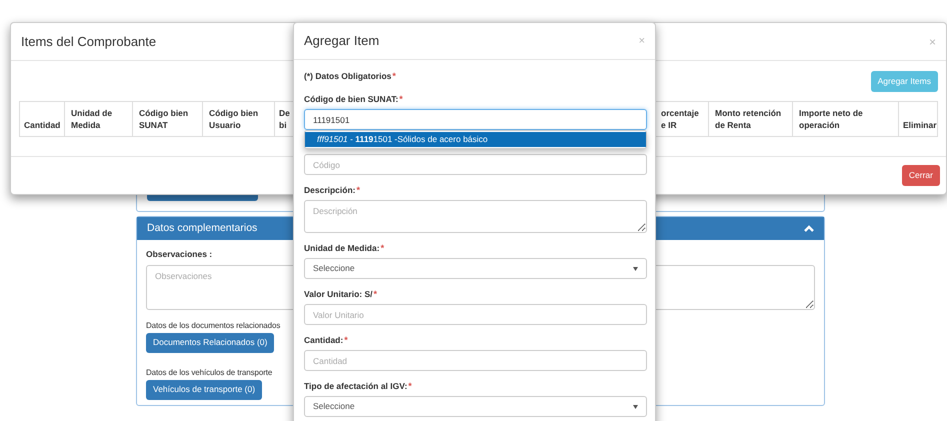  Describe the element at coordinates (164, 119) in the screenshot. I see `column-header: Código bien SUNAT` at that location.